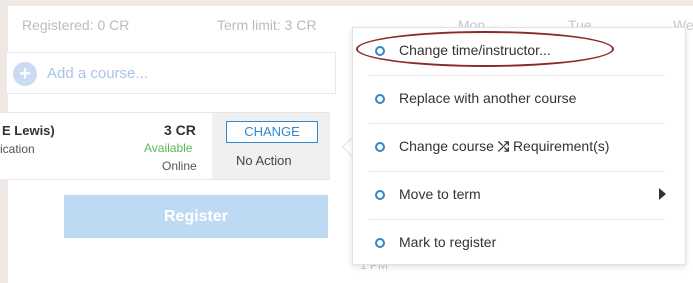 The height and width of the screenshot is (283, 693). I want to click on menu-item-change-course: Change course ⤮ Requirement(s), so click(519, 147).